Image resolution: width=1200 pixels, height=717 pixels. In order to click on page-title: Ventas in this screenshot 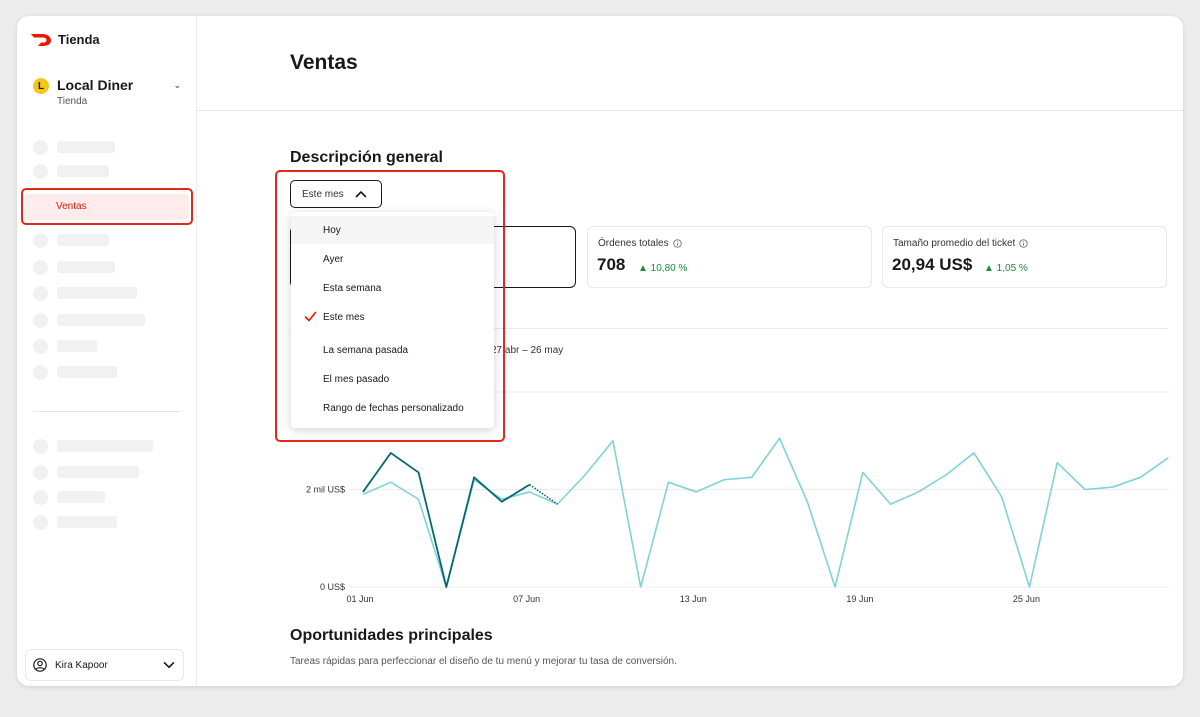, I will do `click(324, 62)`.